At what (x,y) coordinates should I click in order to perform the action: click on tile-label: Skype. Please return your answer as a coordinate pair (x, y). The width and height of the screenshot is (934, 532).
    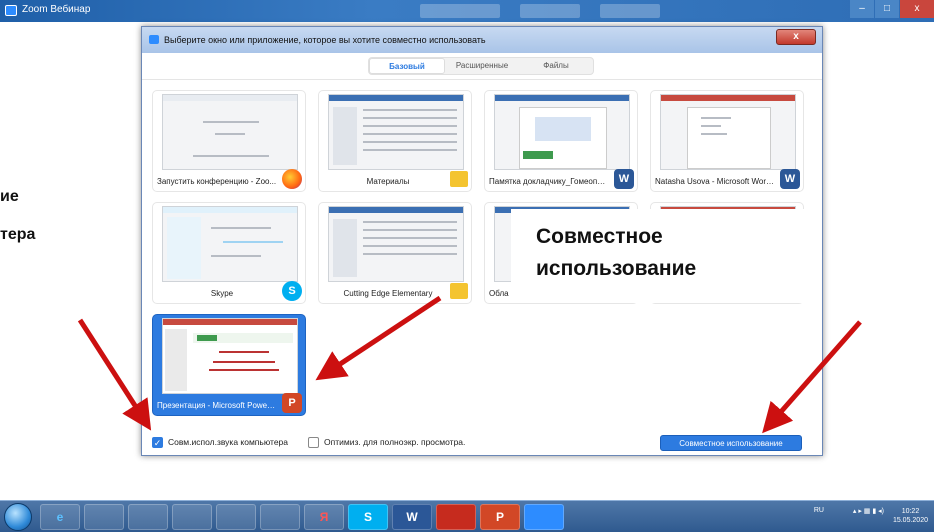
    Looking at the image, I should click on (222, 293).